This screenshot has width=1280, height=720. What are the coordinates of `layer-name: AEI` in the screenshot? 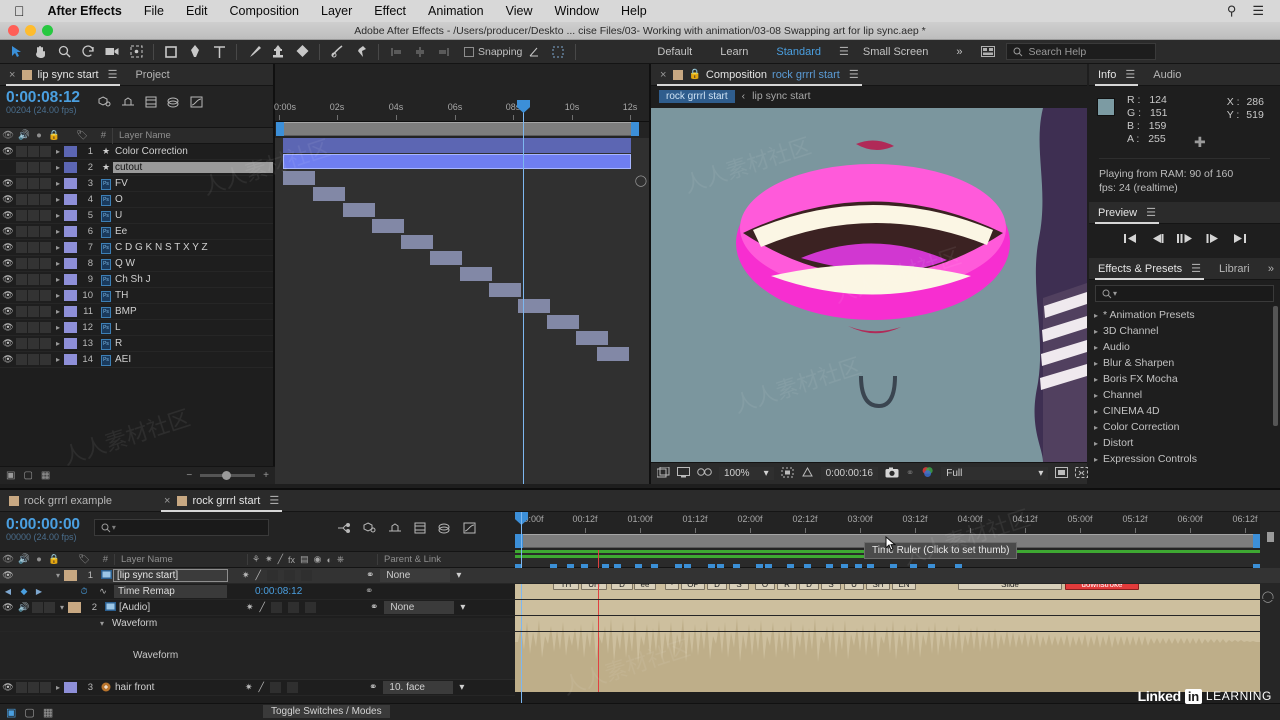 It's located at (193, 359).